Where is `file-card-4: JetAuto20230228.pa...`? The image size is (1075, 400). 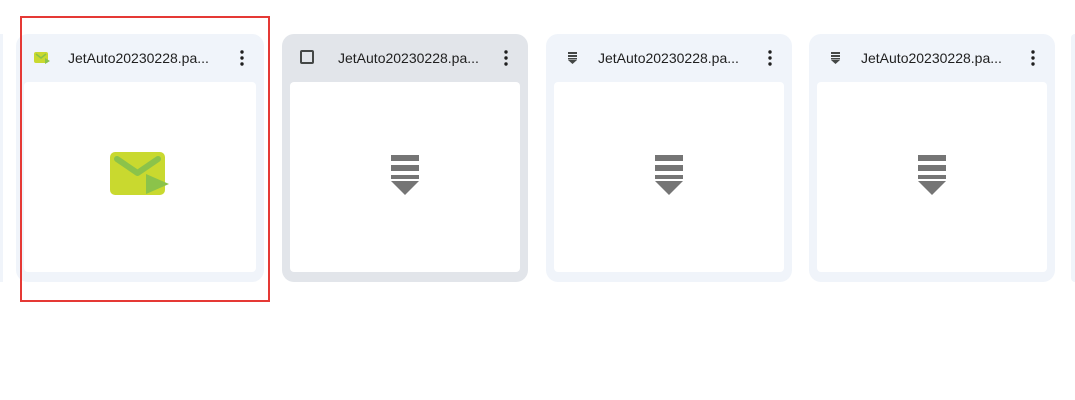 file-card-4: JetAuto20230228.pa... is located at coordinates (932, 158).